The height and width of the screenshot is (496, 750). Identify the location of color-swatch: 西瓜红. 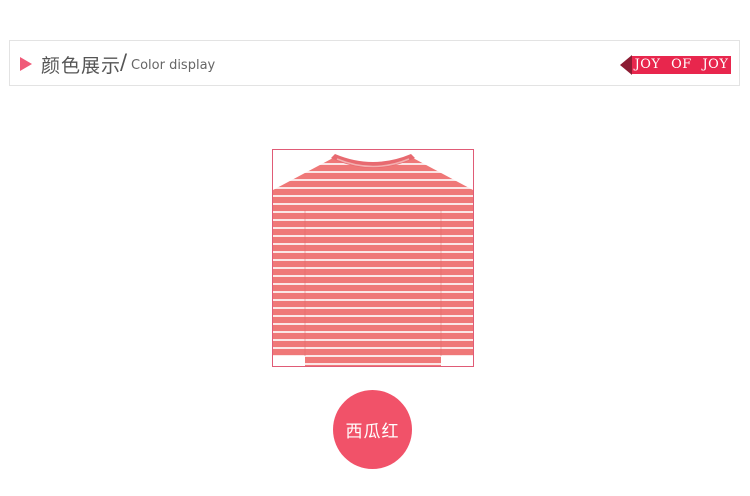
(372, 429).